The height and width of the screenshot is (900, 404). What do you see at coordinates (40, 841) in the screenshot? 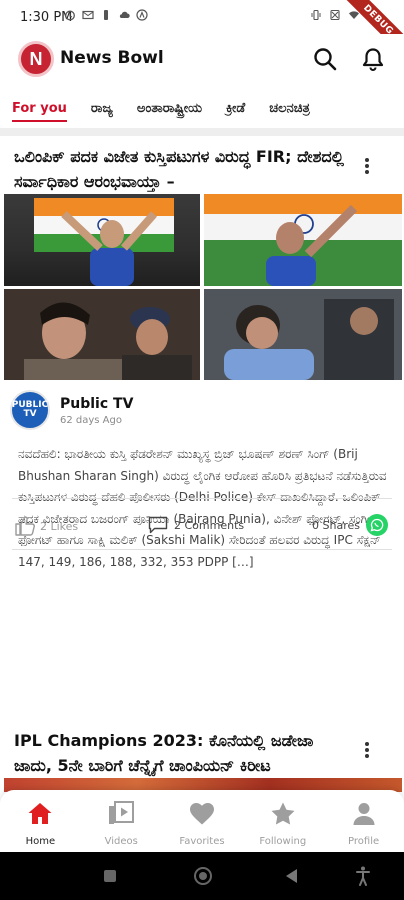
I see `nav-label: Home` at bounding box center [40, 841].